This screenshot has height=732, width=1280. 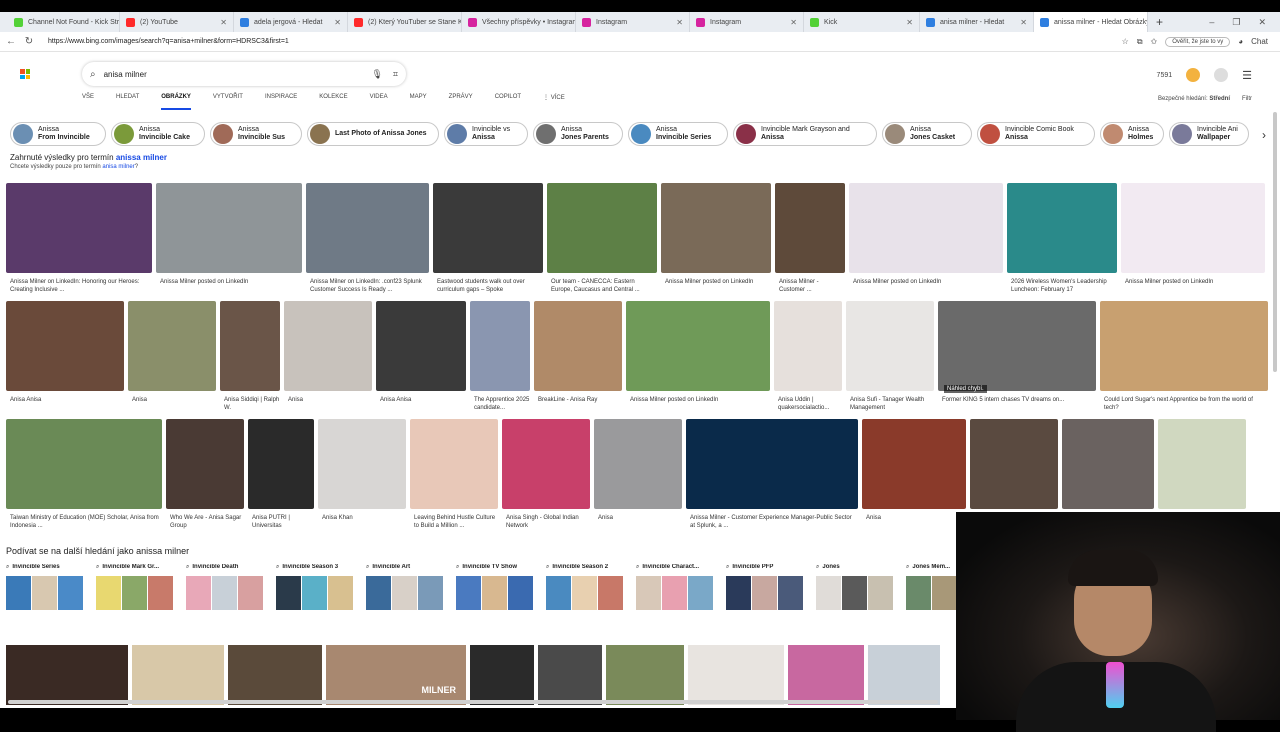 What do you see at coordinates (373, 134) in the screenshot?
I see `related-pill: Last Photo of Anissa Jones` at bounding box center [373, 134].